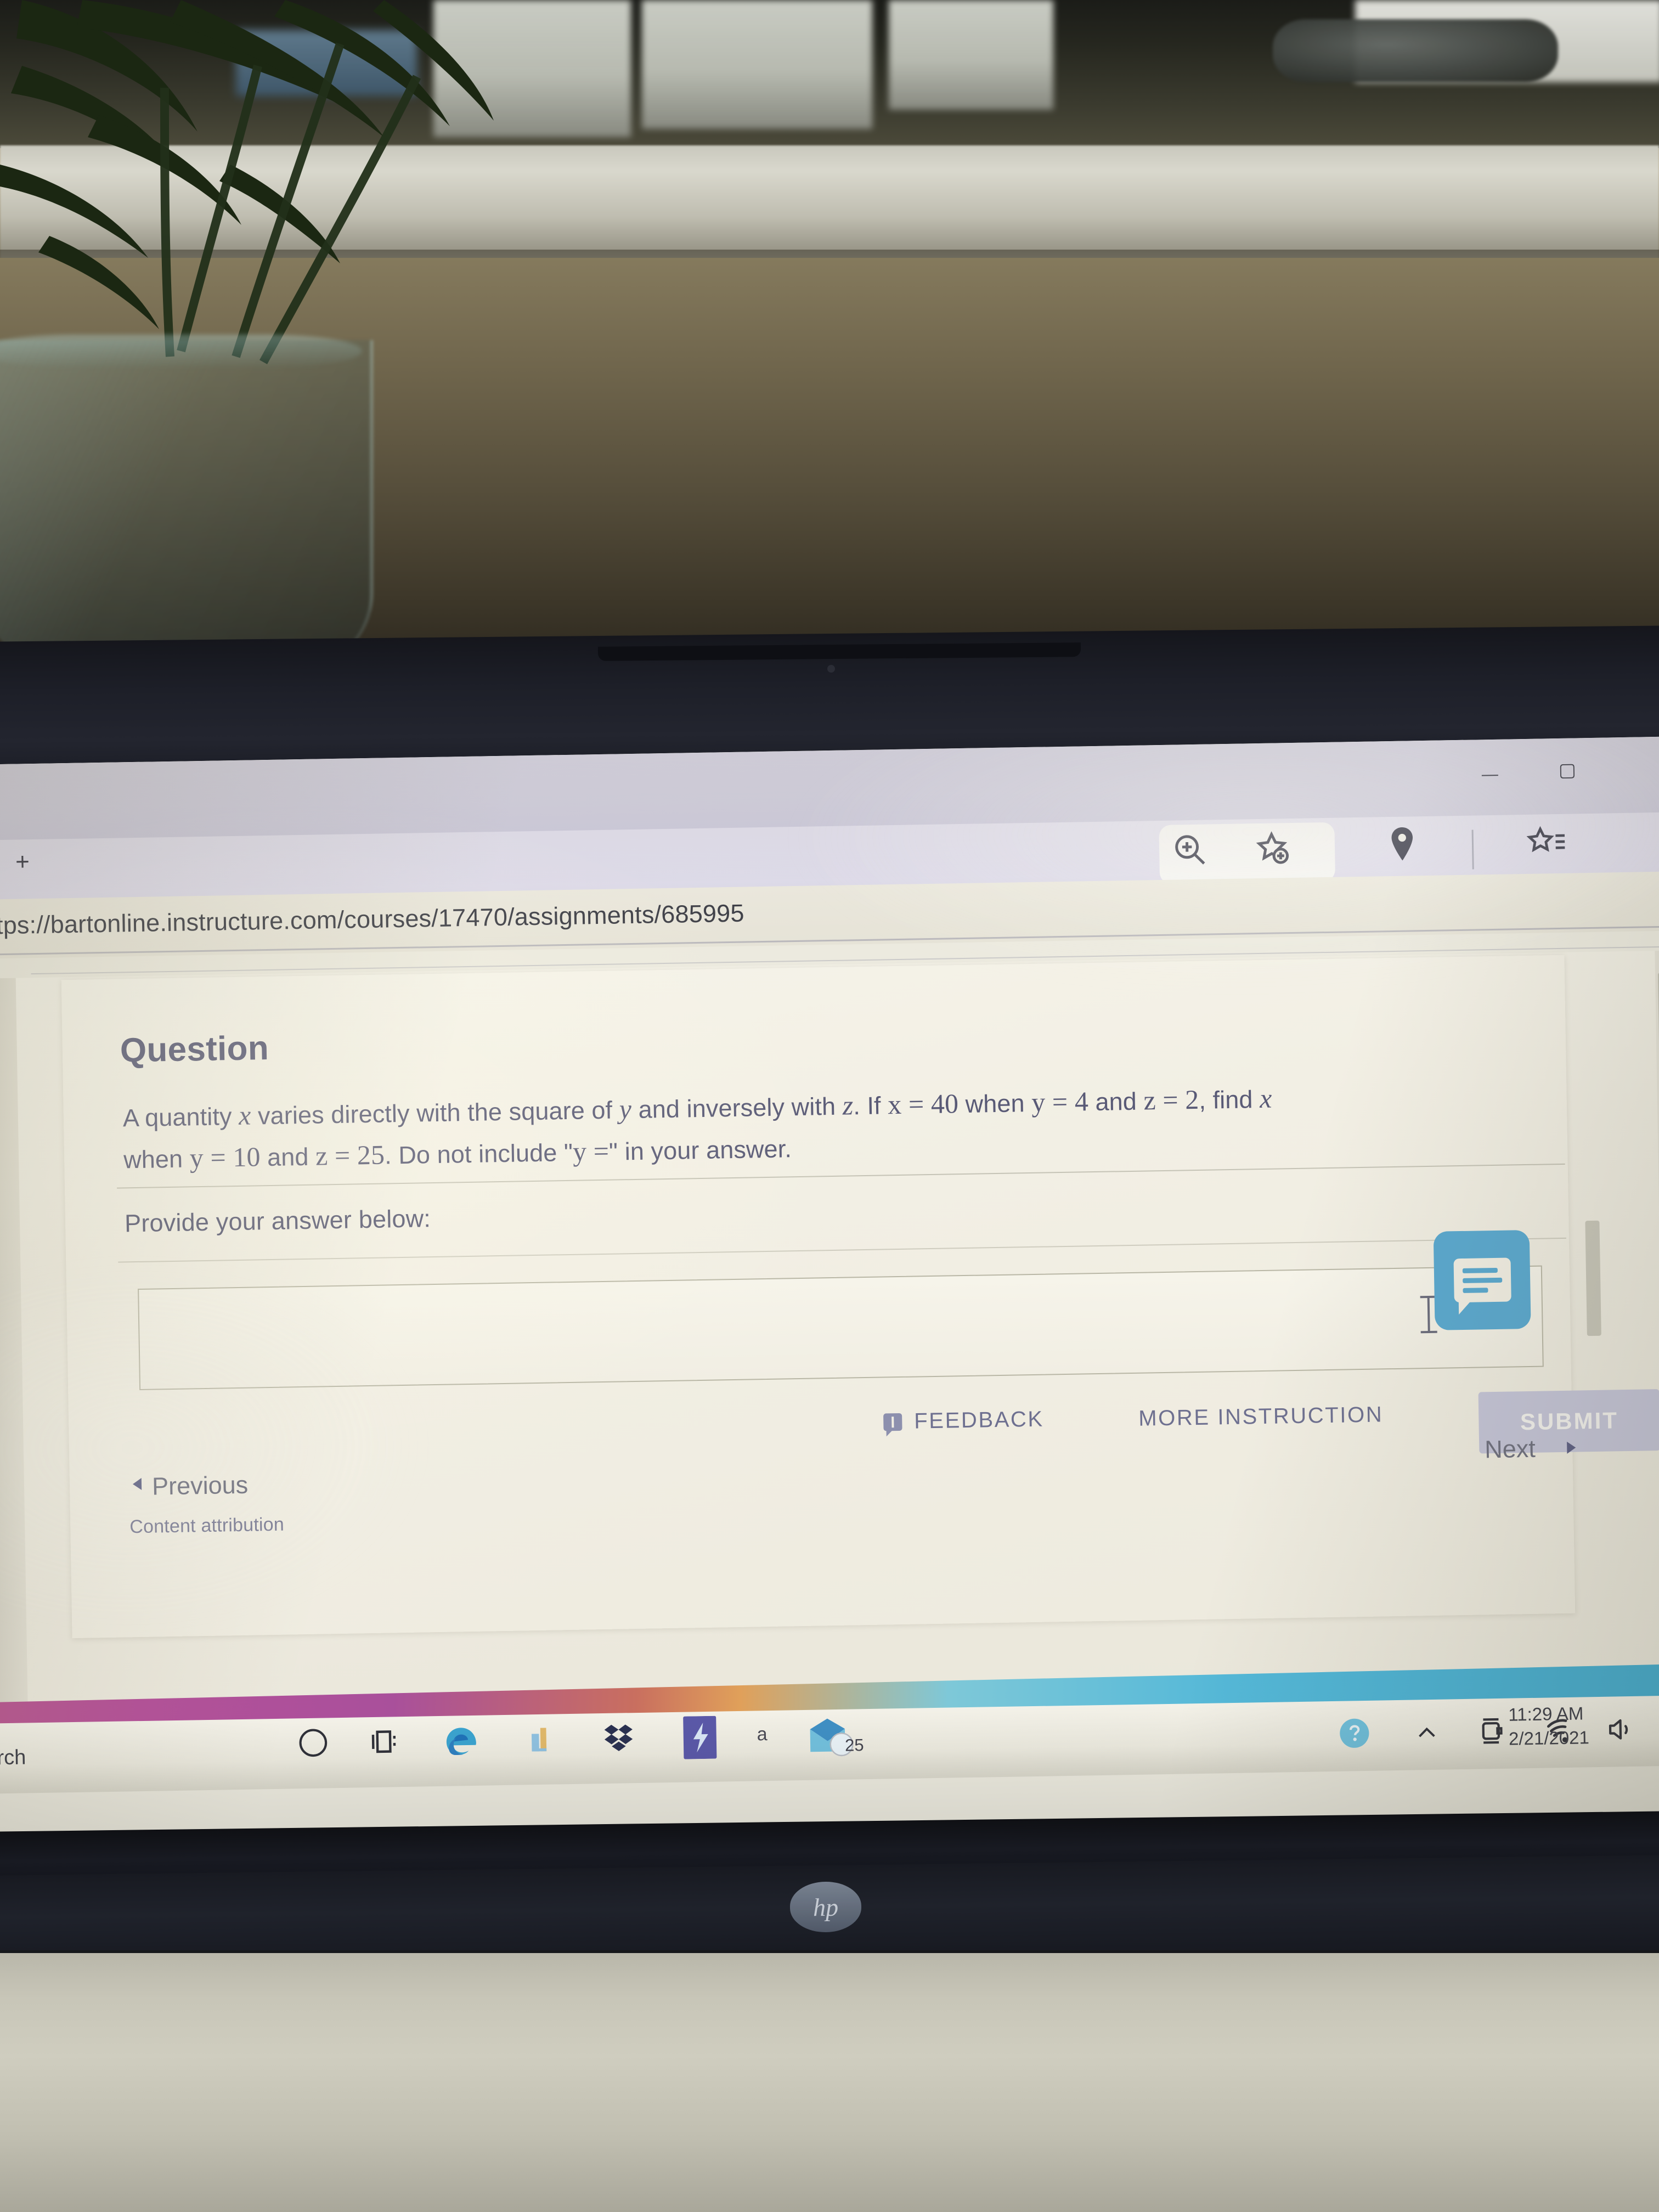 This screenshot has height=2212, width=1659. Describe the element at coordinates (700, 1150) in the screenshot. I see `q-seg: " in your answer.` at that location.